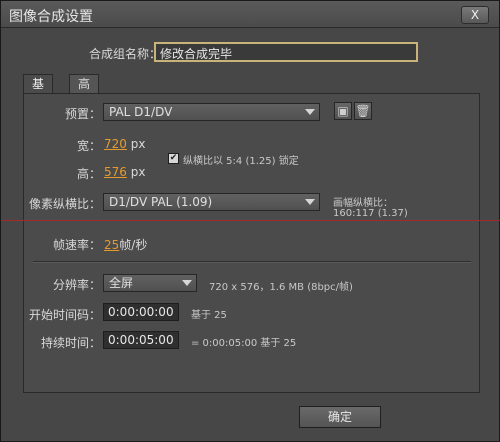 Image resolution: width=500 pixels, height=442 pixels. I want to click on pixel-aspect-dropdown: D1/DV PAL (1.09), so click(211, 202).